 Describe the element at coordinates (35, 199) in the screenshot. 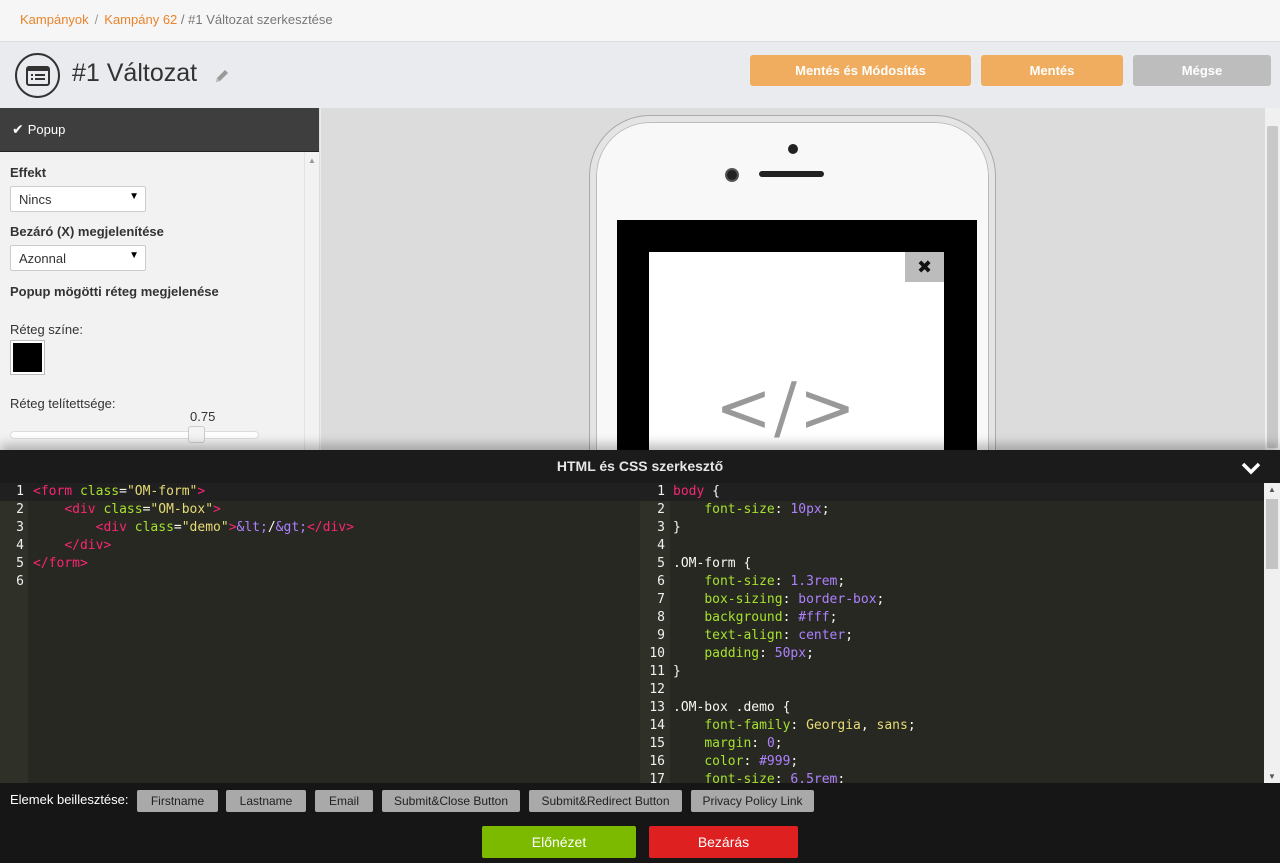

I see `effect-select-value: Nincs` at that location.